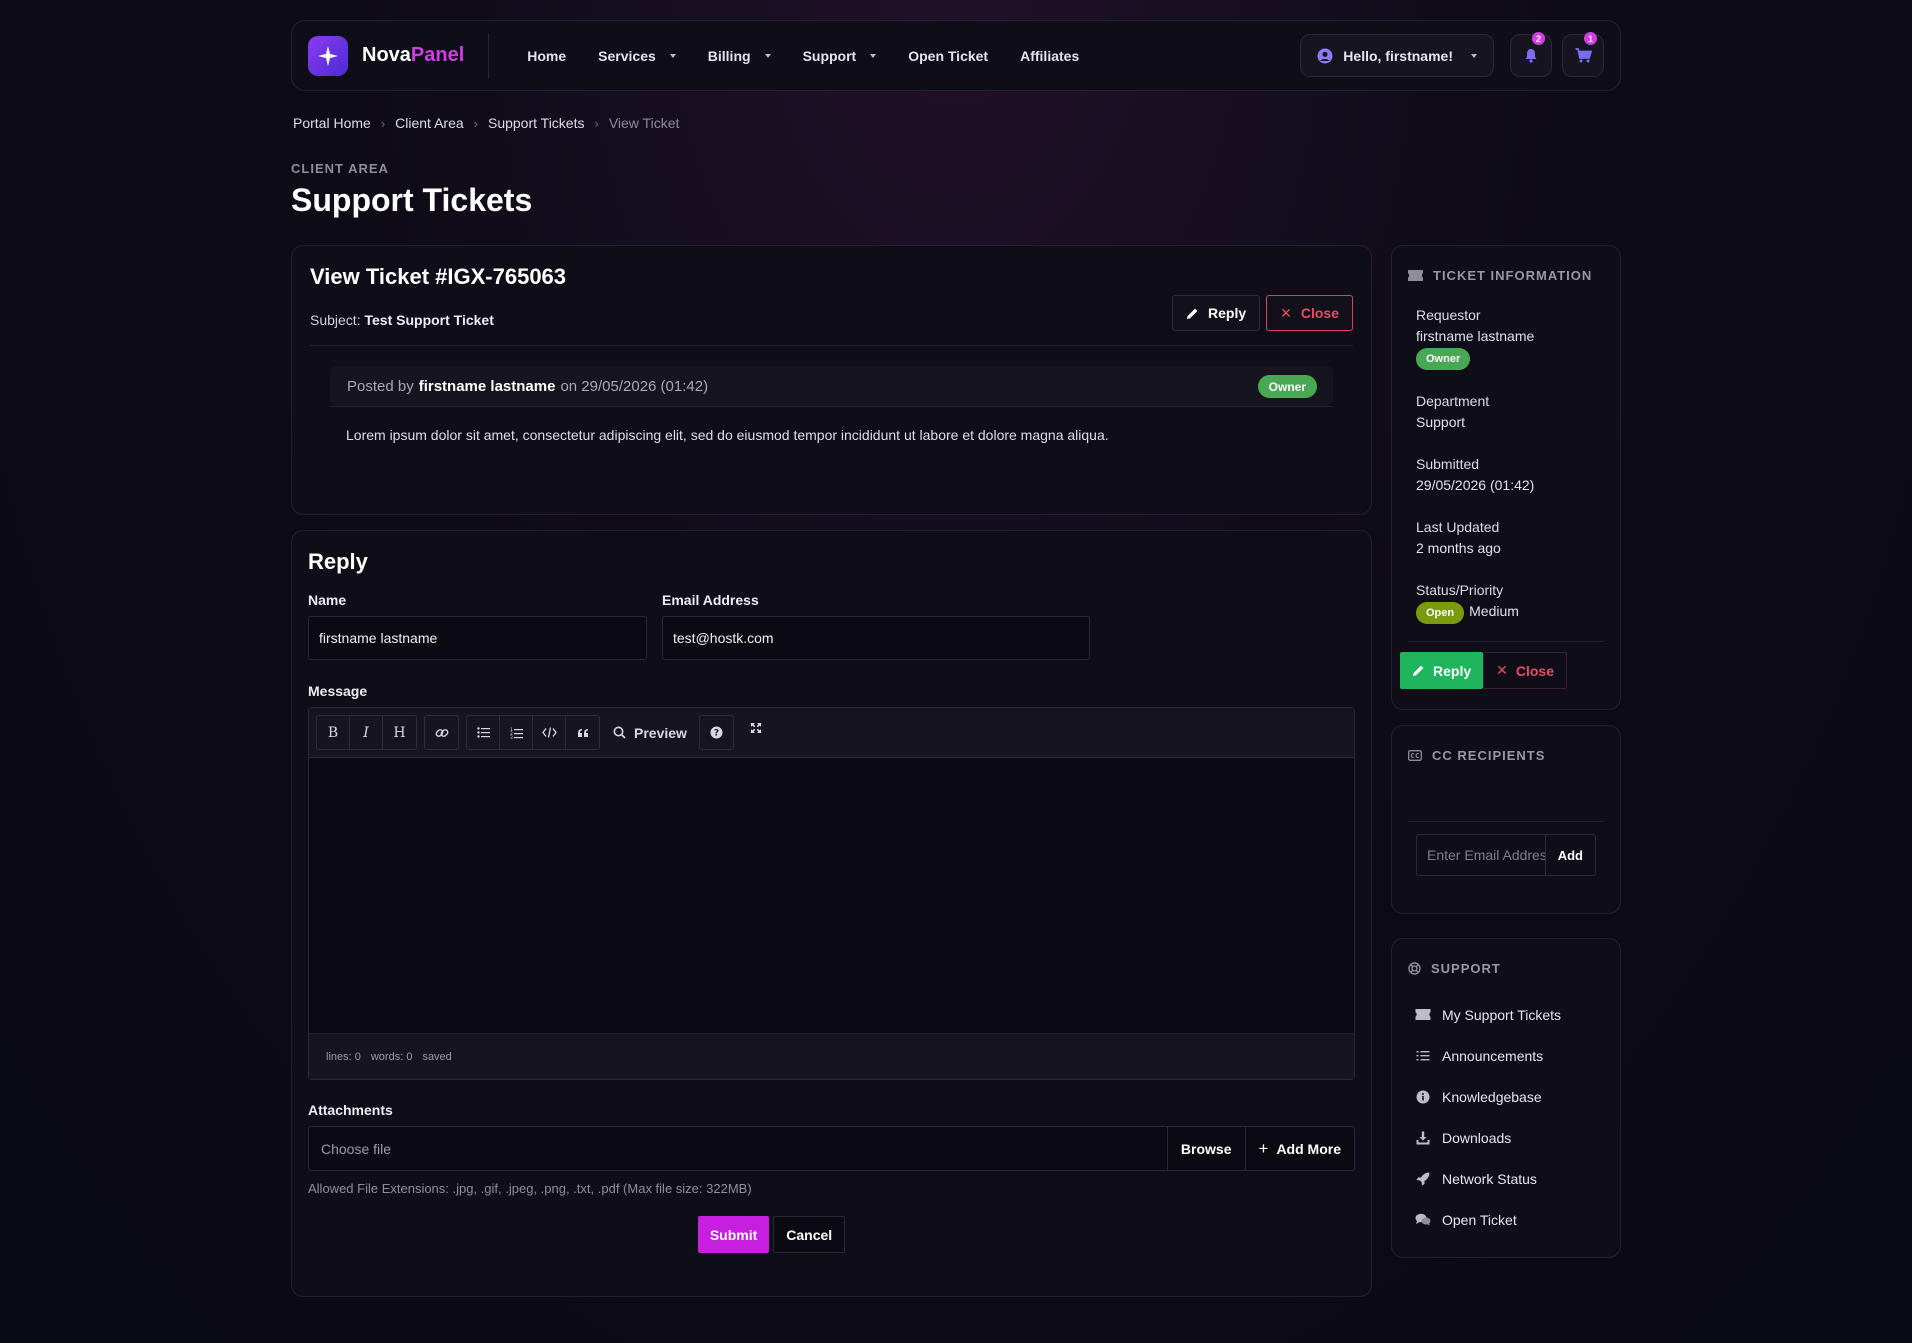 The width and height of the screenshot is (1912, 1343). I want to click on preview-button: Preview, so click(650, 733).